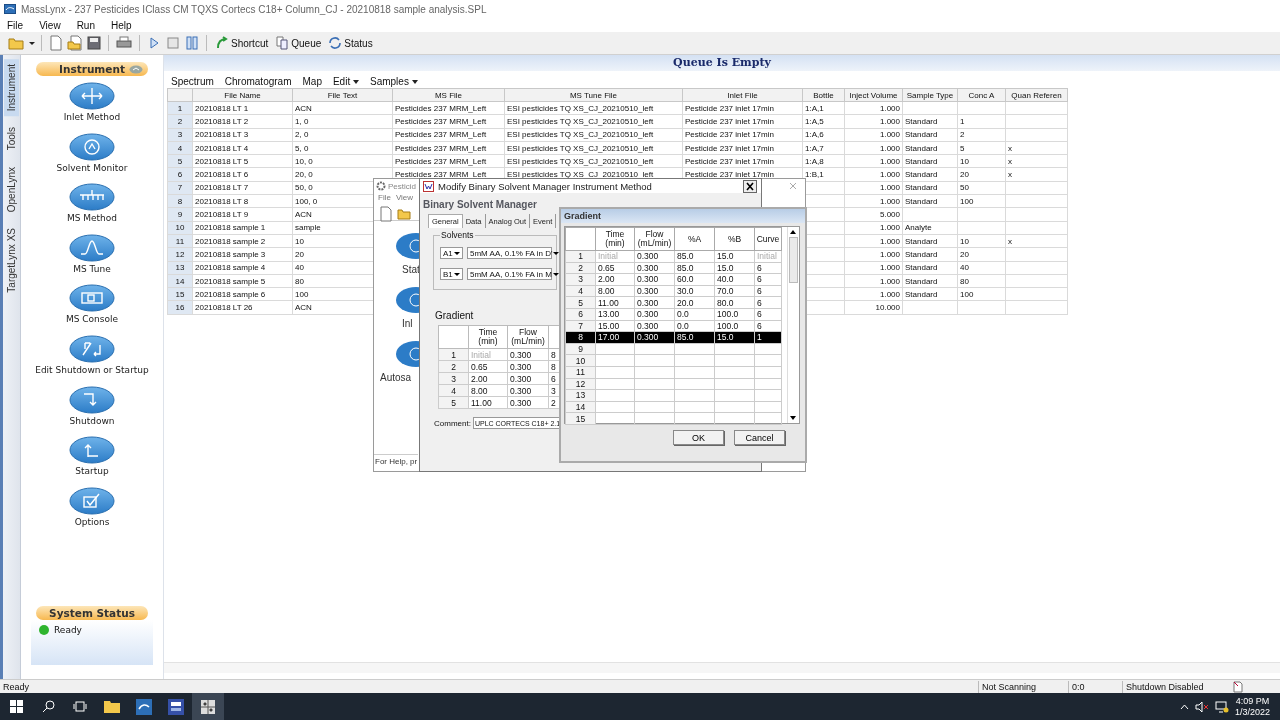 This screenshot has width=1280, height=720. I want to click on toolbar-button: Shortcut, so click(242, 43).